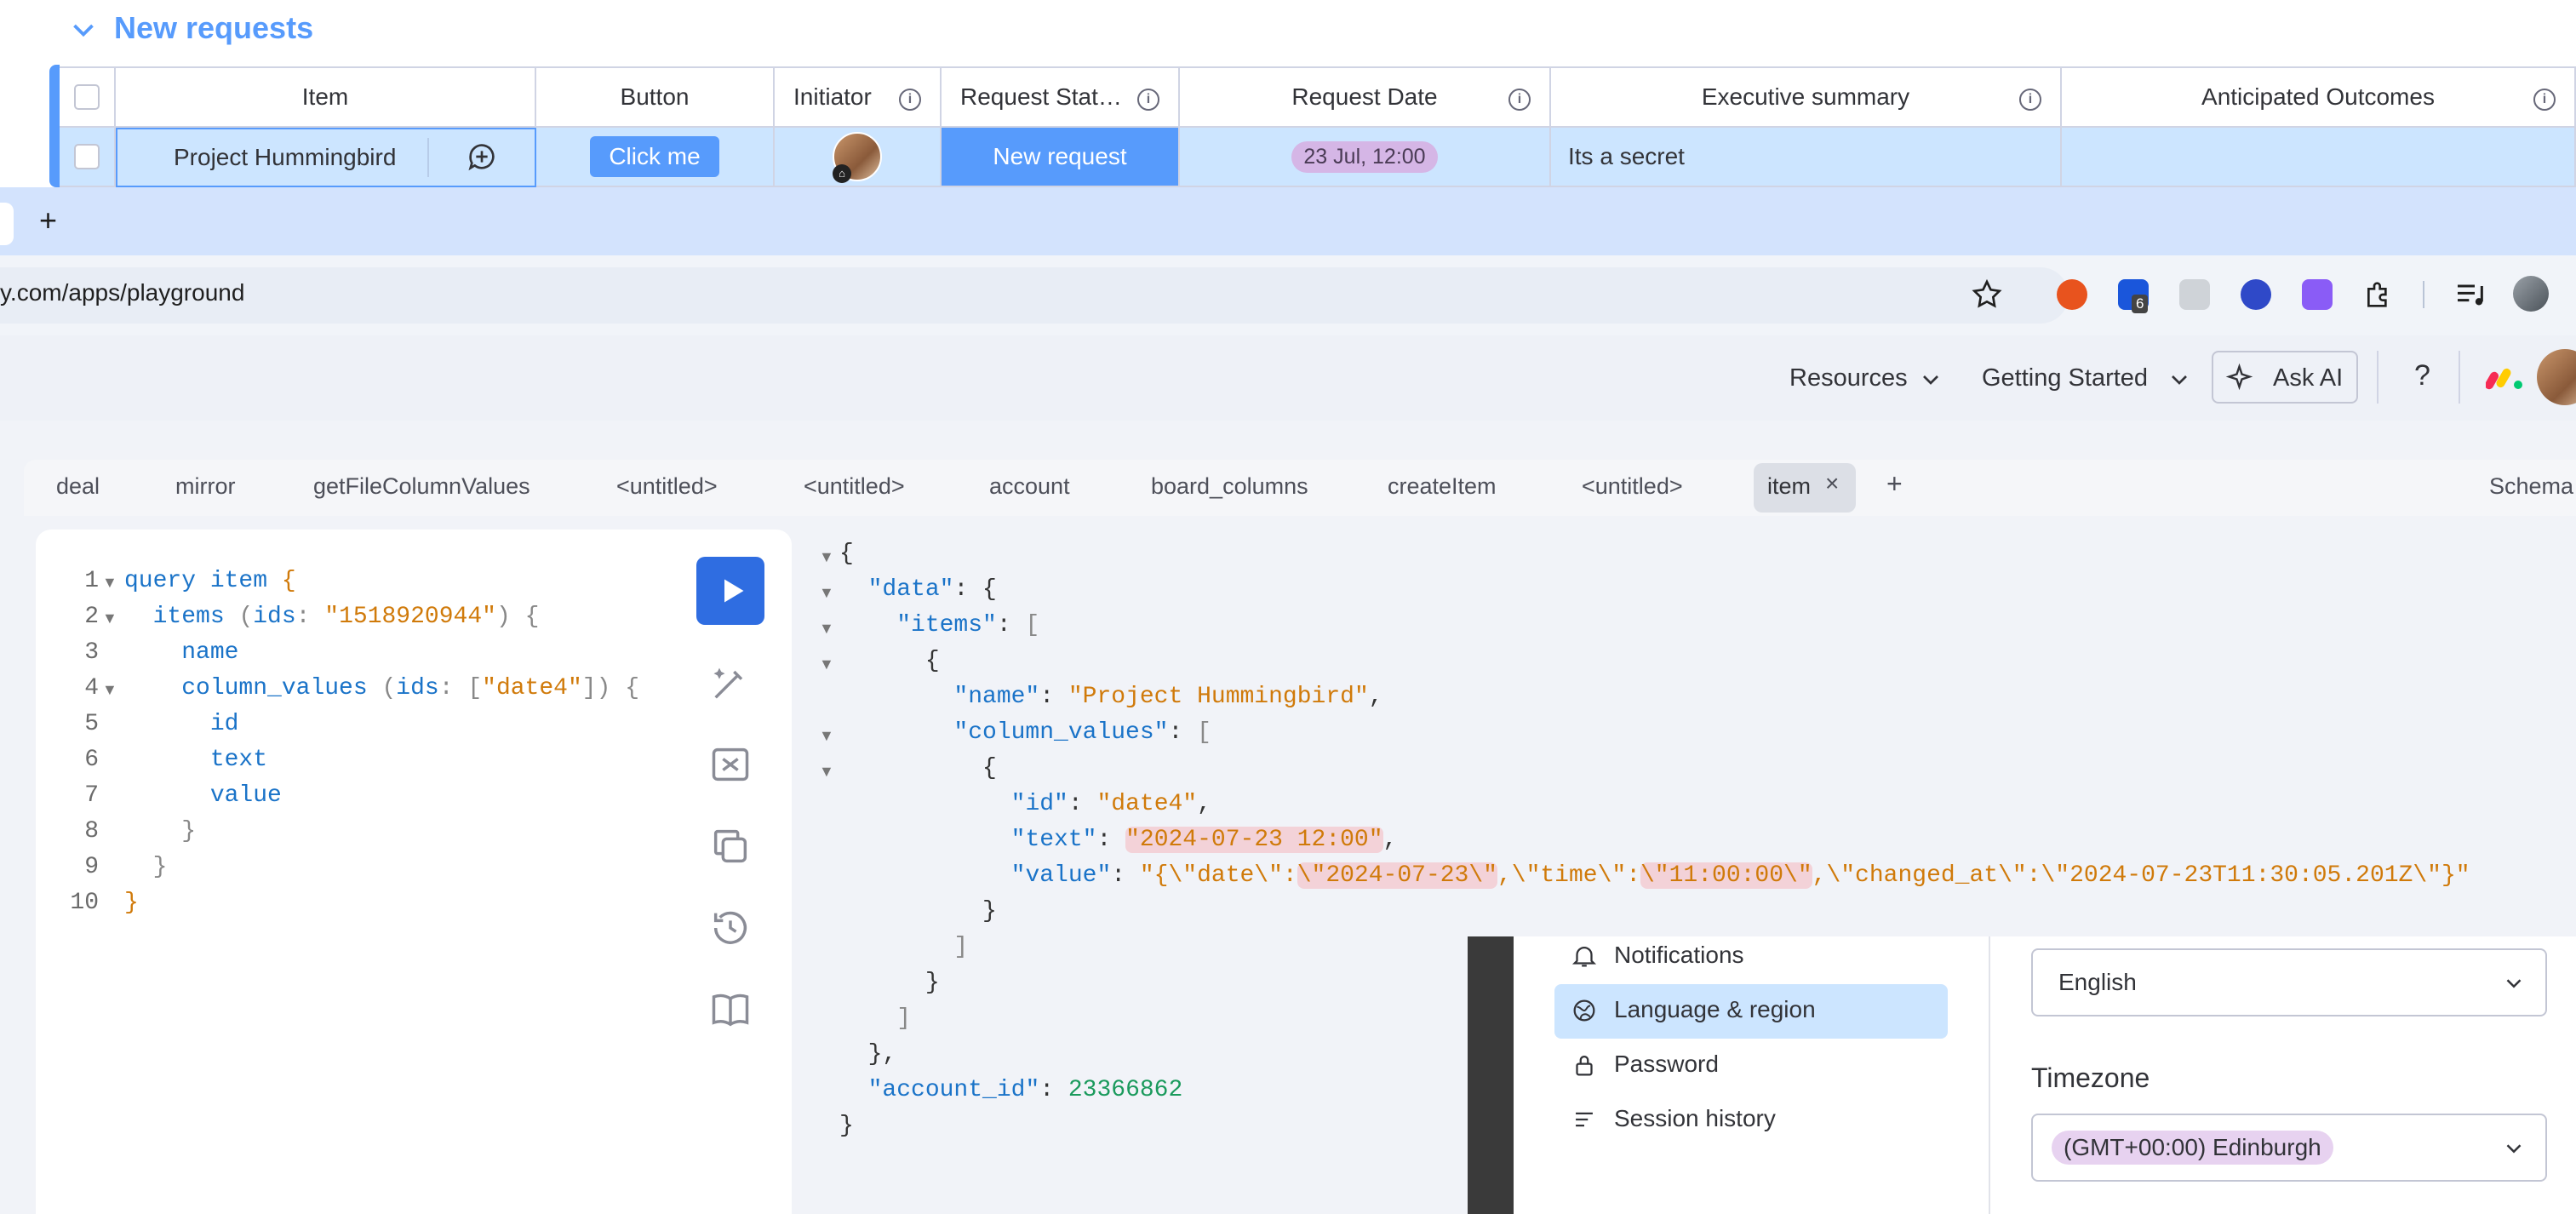  Describe the element at coordinates (2319, 157) in the screenshot. I see `outcomes-cell` at that location.